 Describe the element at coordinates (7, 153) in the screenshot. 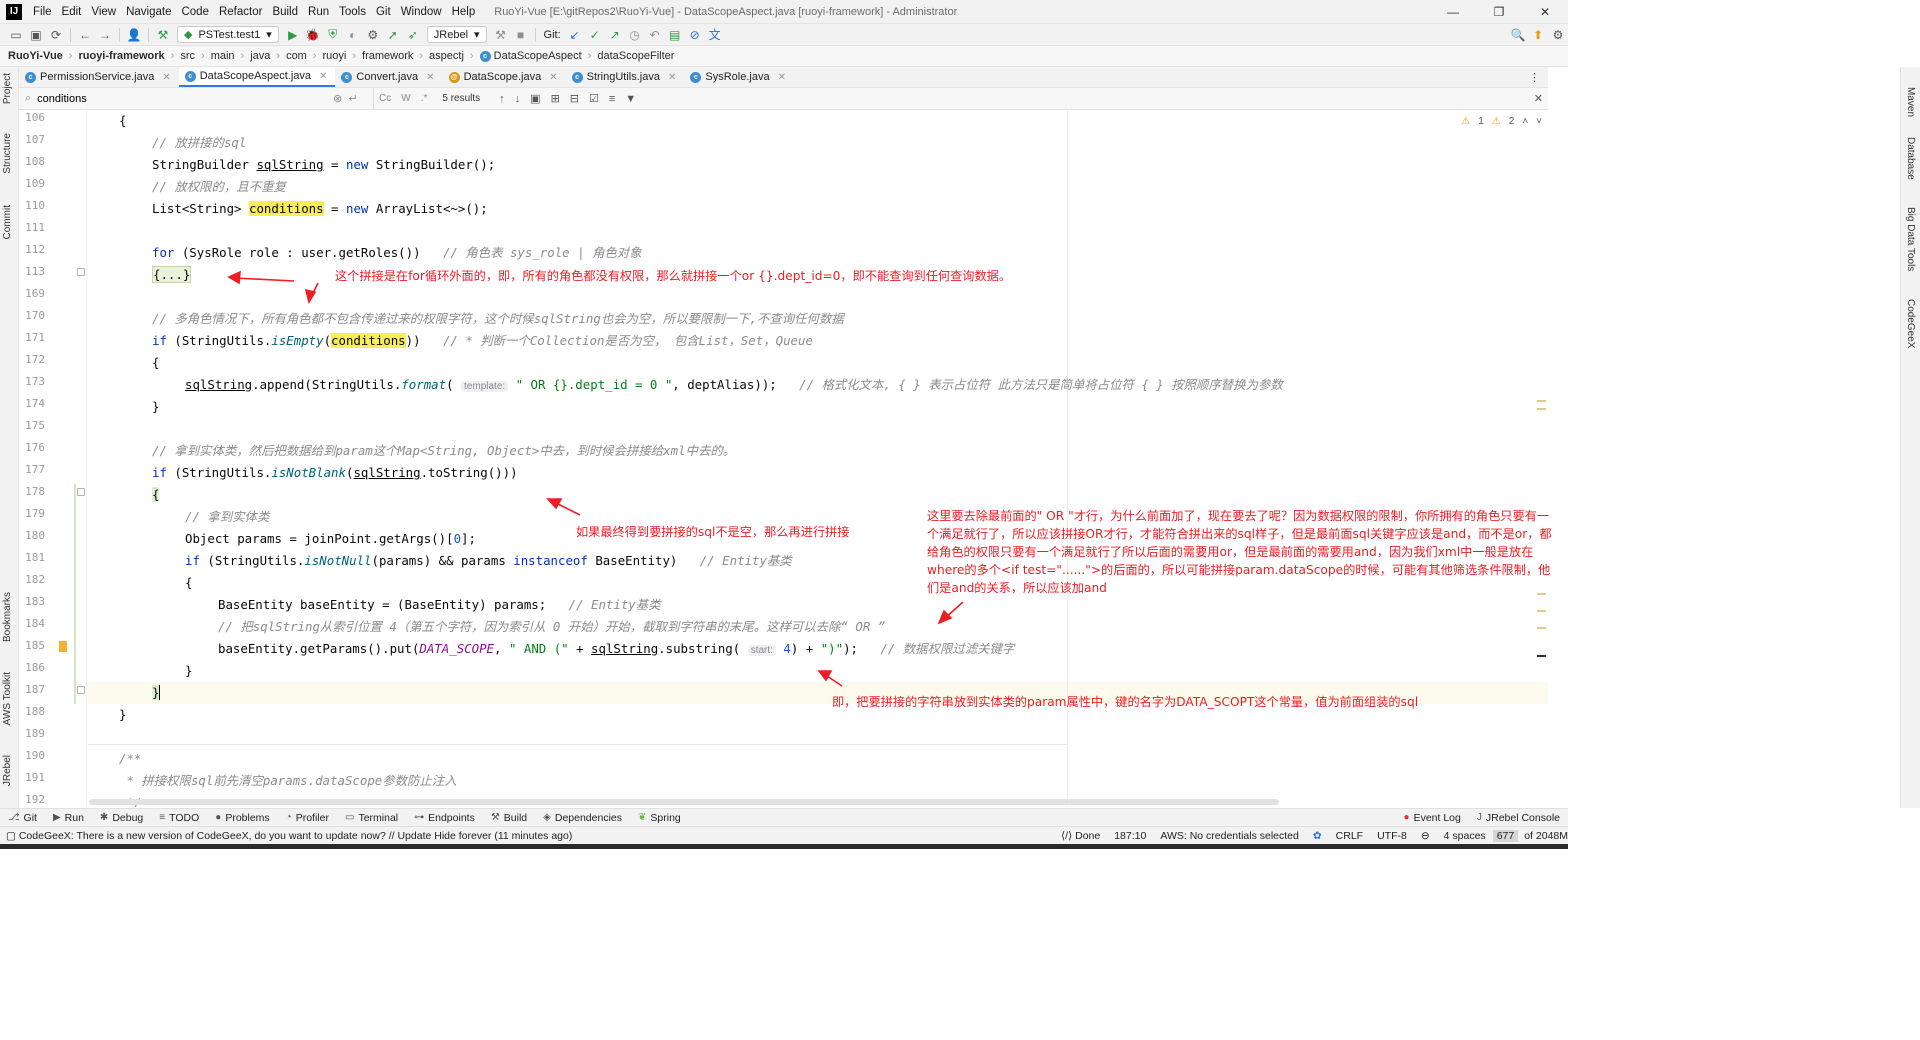

I see `tool-structure: Structure` at that location.